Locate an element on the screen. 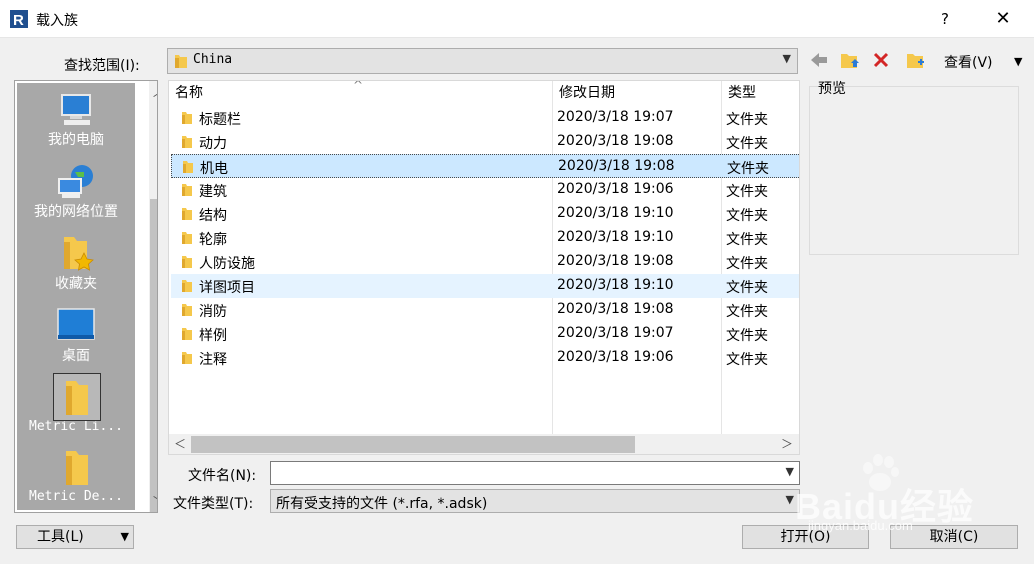 The image size is (1034, 564). watermark-url: jingyan.baidu.com is located at coordinates (860, 525).